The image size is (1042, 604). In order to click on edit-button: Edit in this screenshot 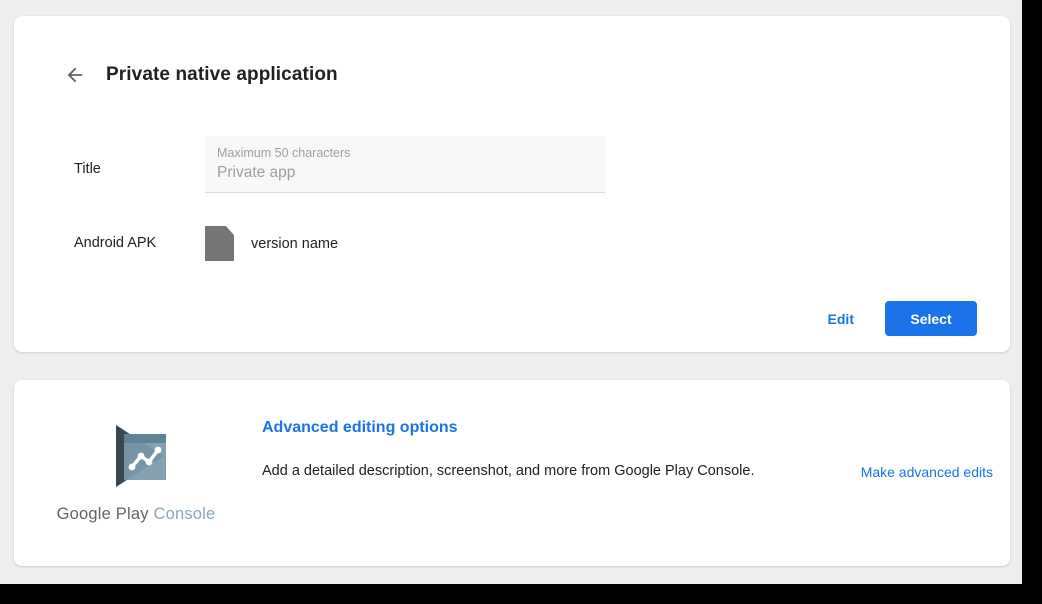, I will do `click(841, 319)`.